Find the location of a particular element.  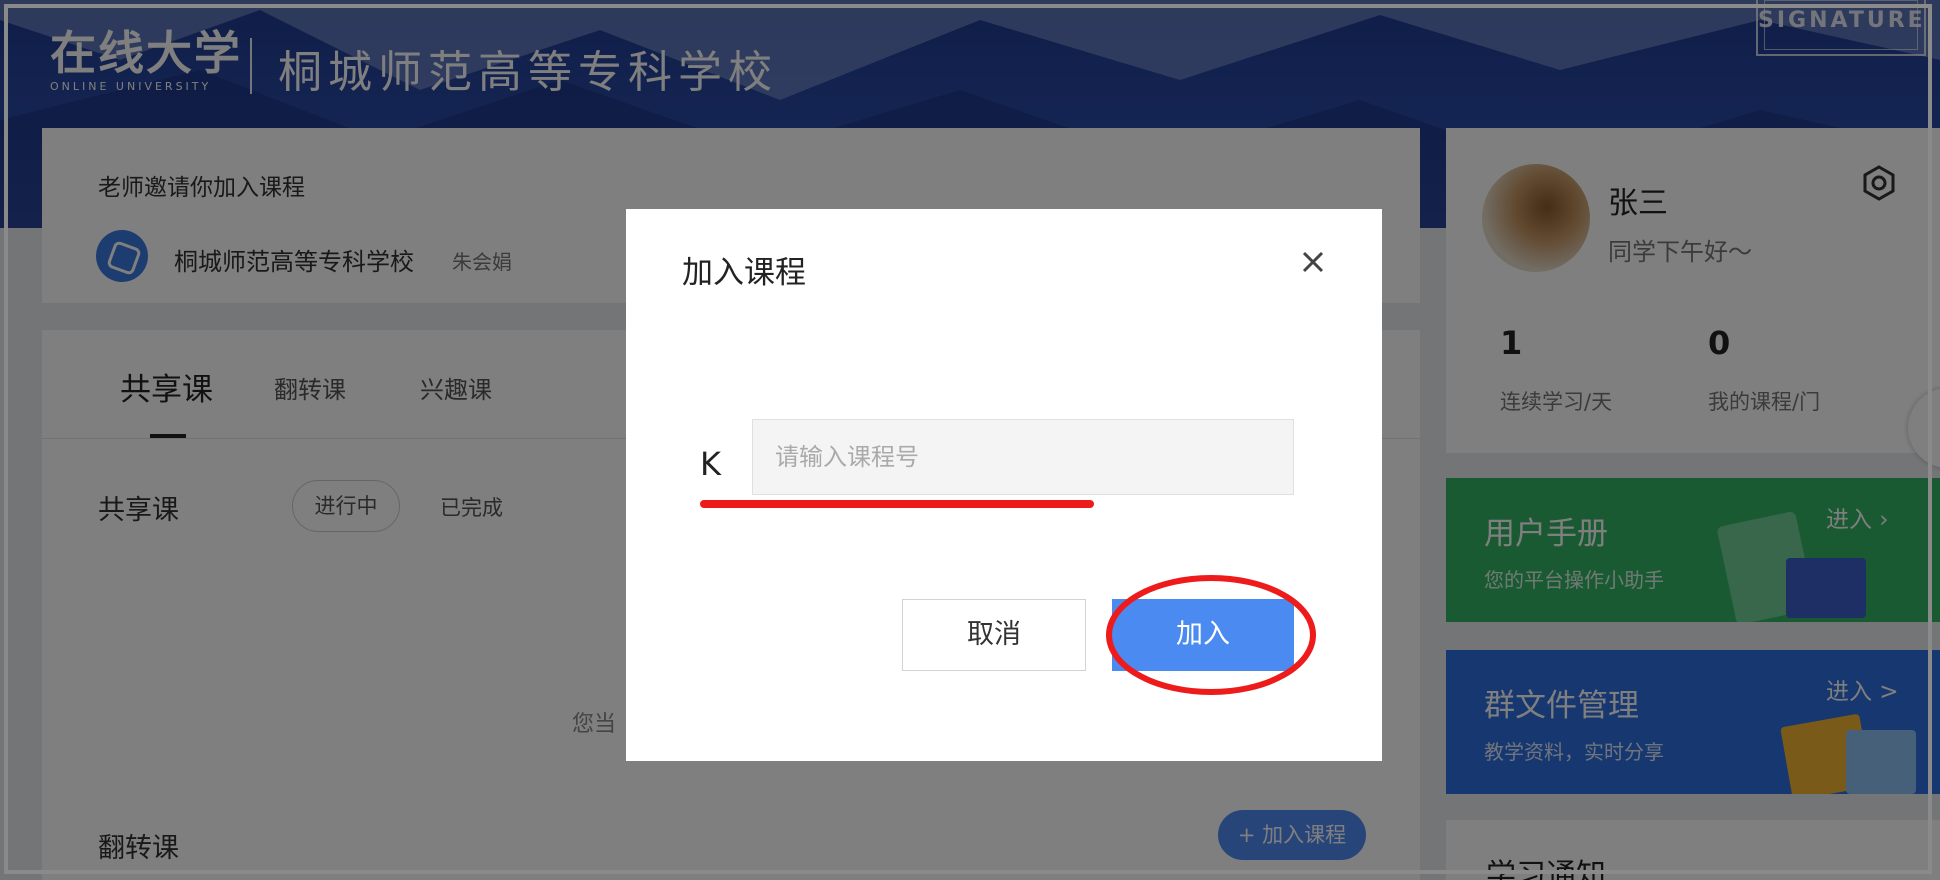

cancel-button: 取消 is located at coordinates (994, 635).